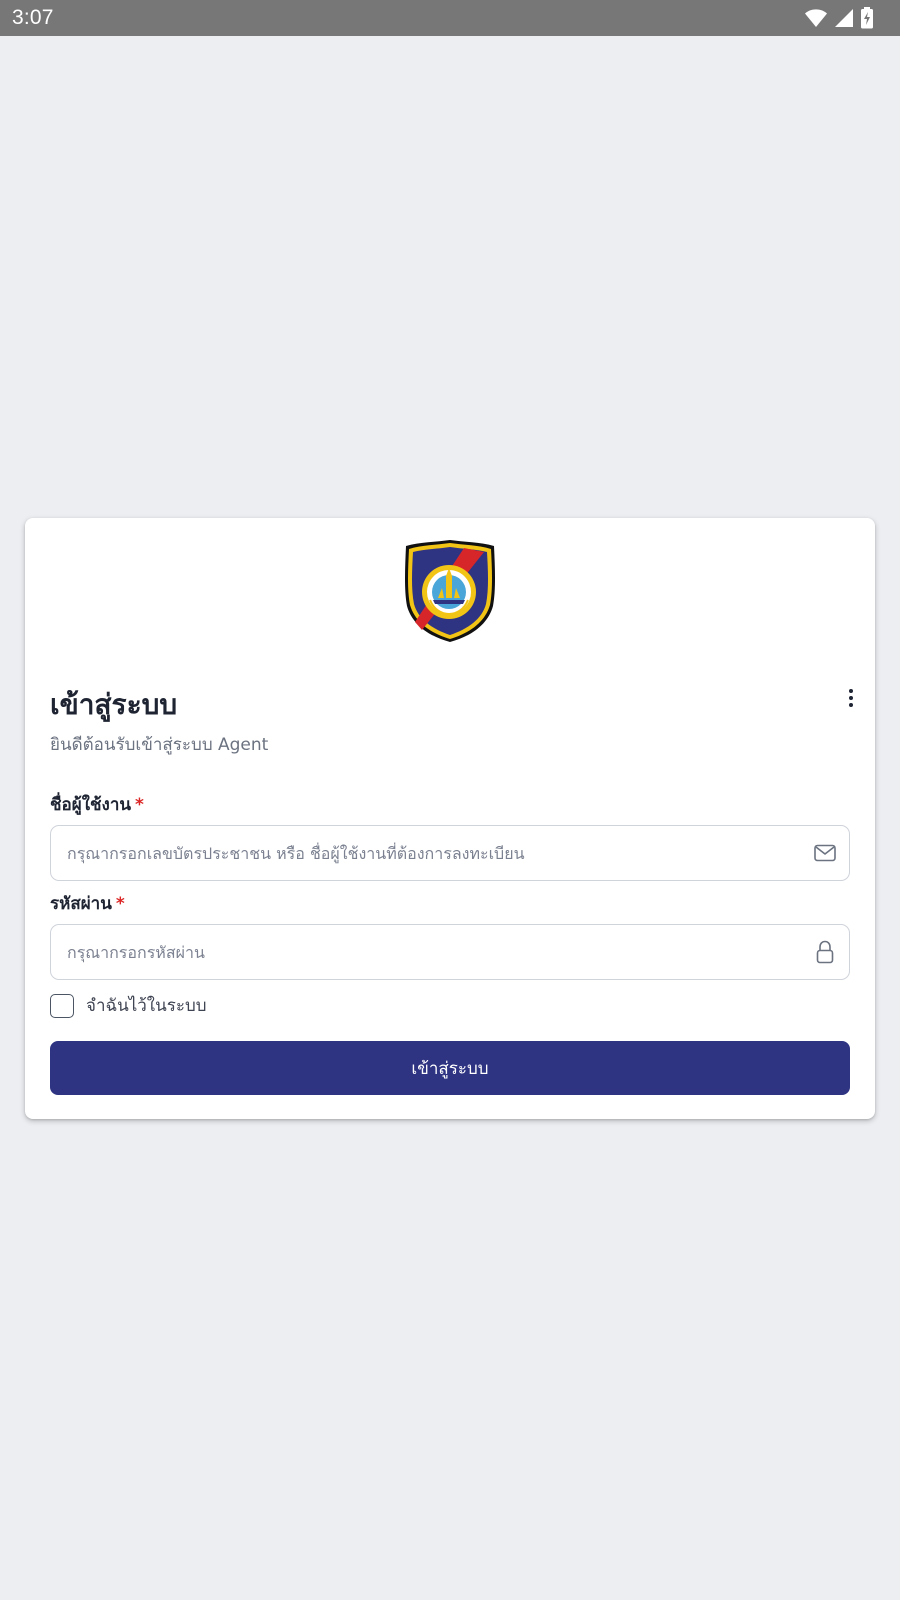 Image resolution: width=900 pixels, height=1600 pixels. I want to click on battery-charging-icon, so click(867, 18).